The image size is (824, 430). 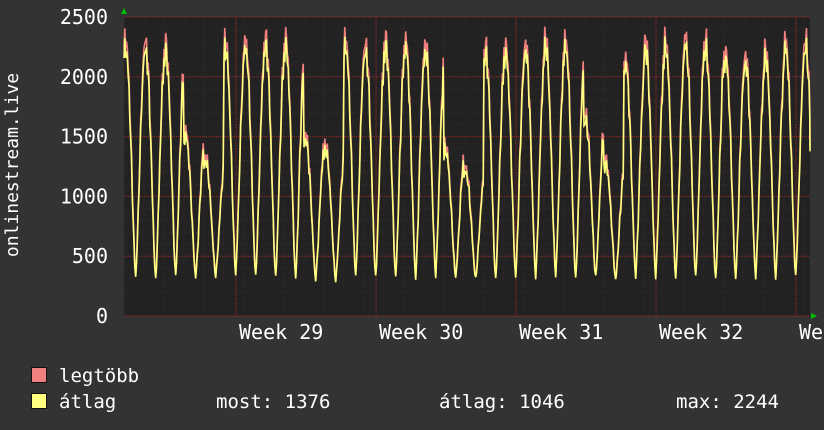 What do you see at coordinates (99, 376) in the screenshot?
I see `legend-label-max: legtöbb` at bounding box center [99, 376].